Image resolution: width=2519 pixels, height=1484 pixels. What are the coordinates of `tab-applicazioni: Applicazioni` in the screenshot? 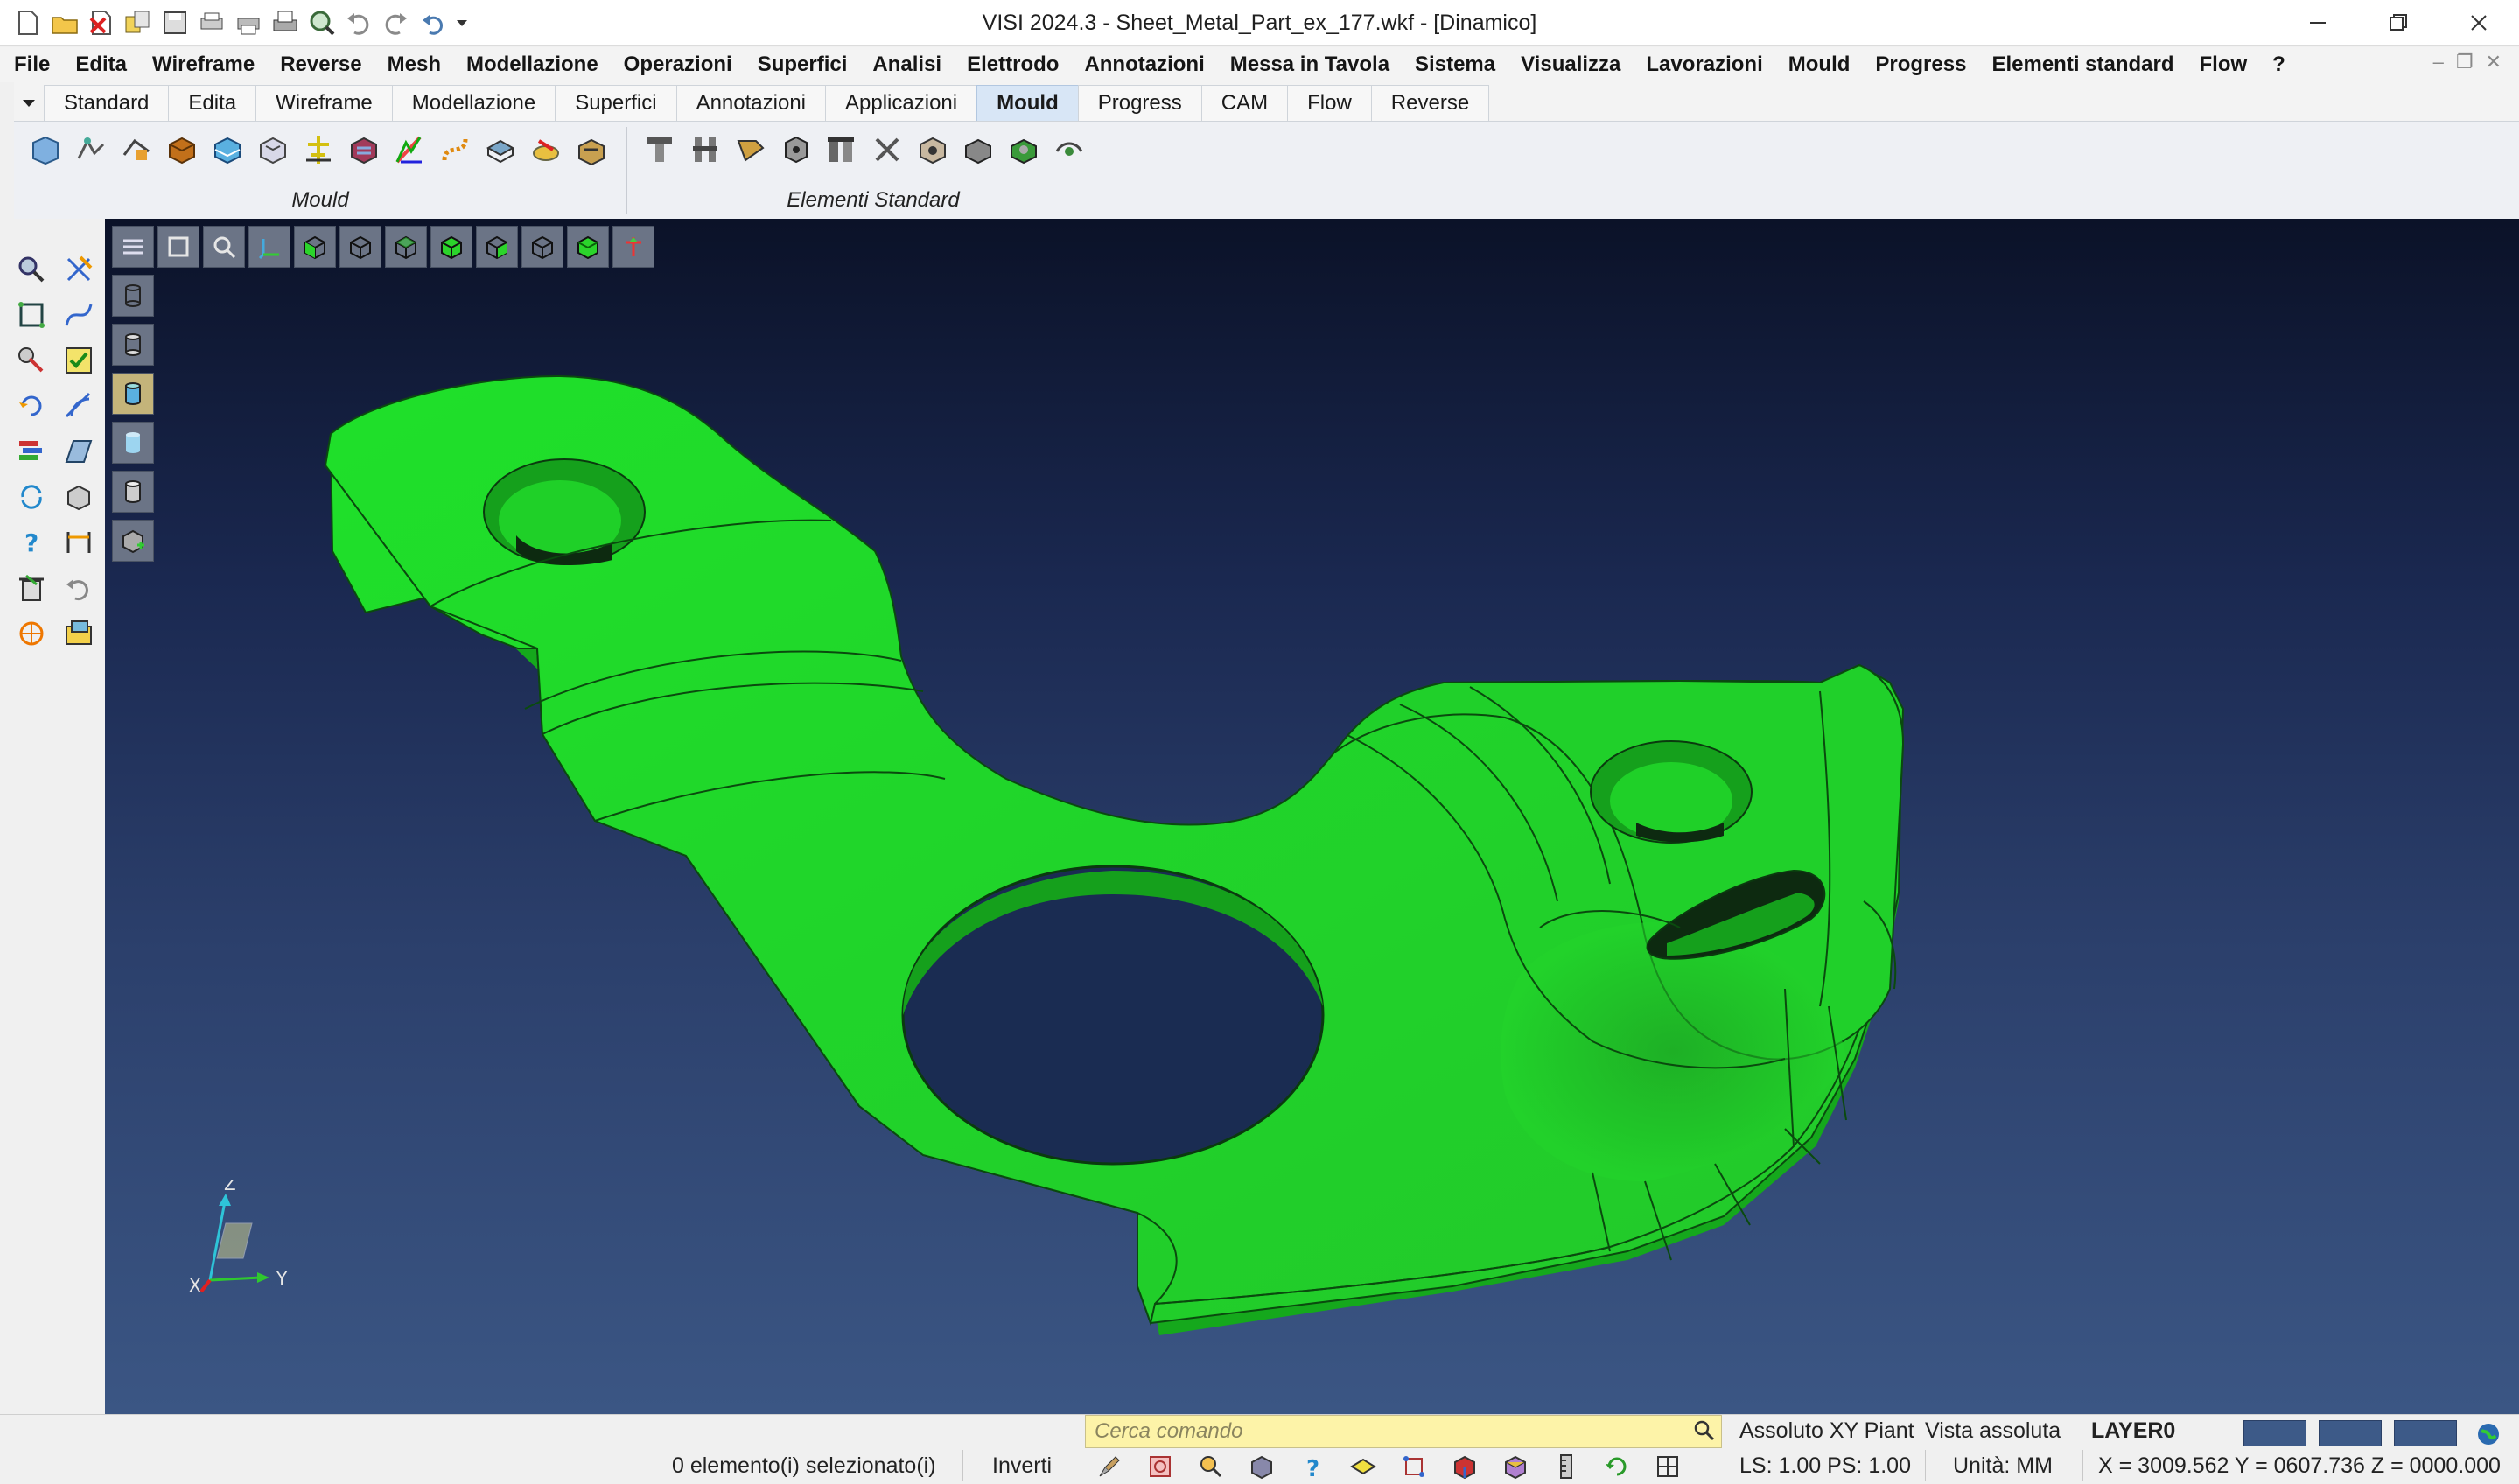 It's located at (901, 103).